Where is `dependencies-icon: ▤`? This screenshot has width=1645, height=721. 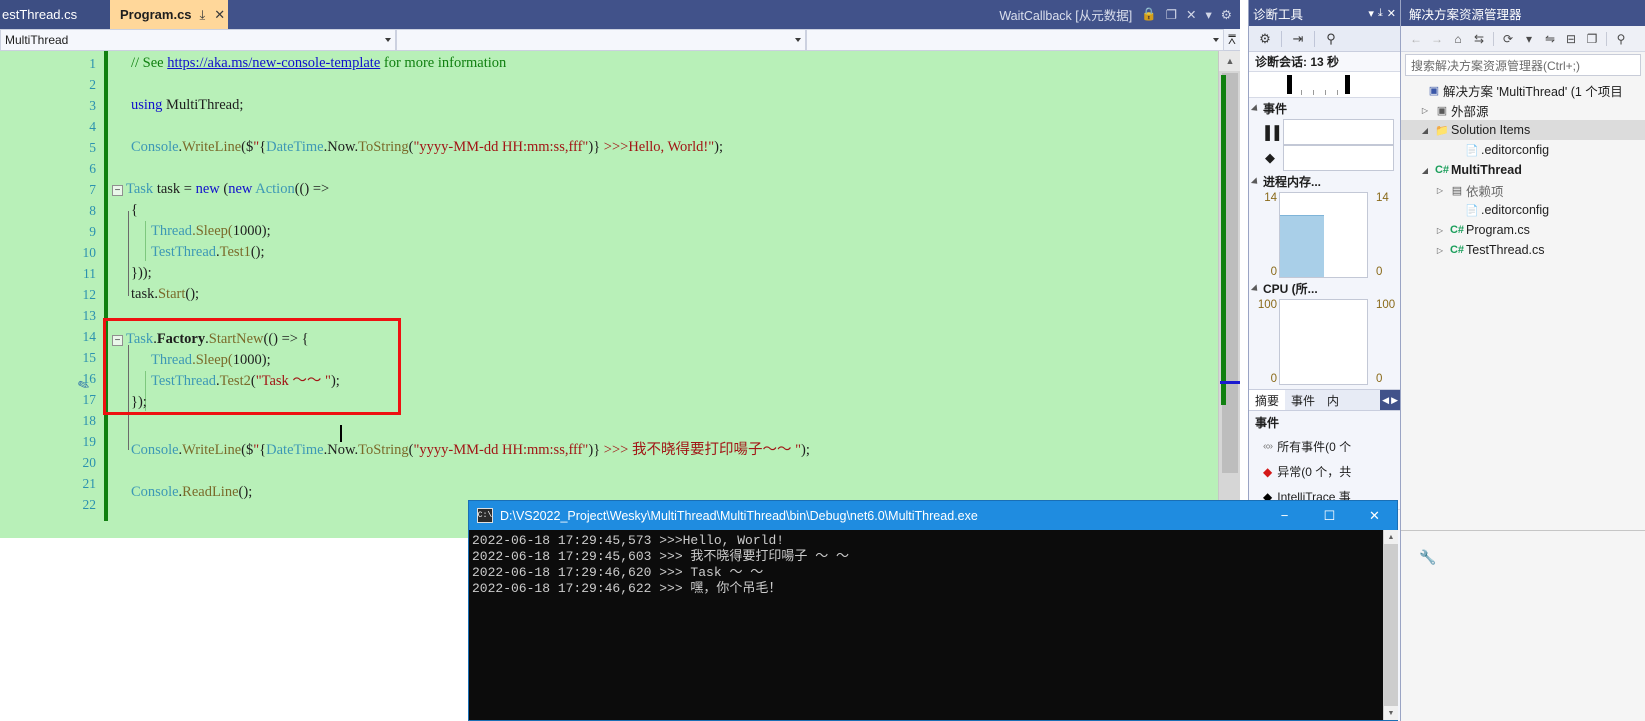 dependencies-icon: ▤ is located at coordinates (1457, 190).